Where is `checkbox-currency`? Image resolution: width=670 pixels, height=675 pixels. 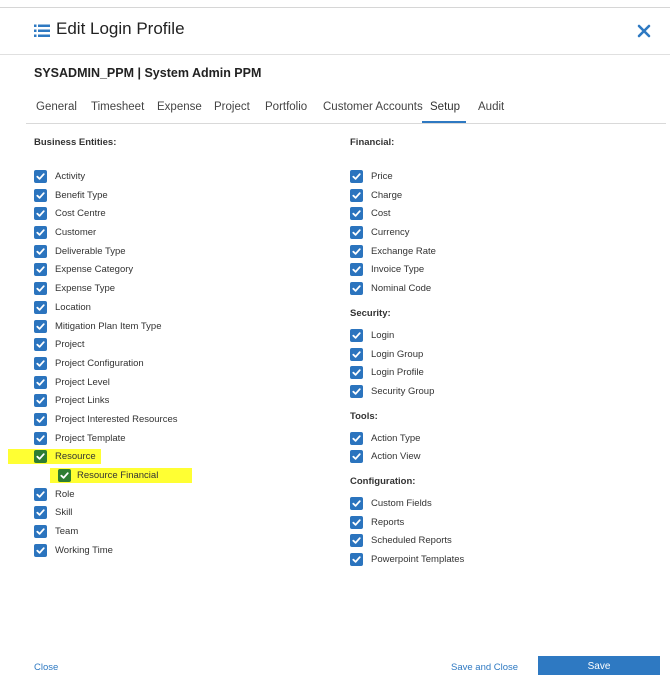
checkbox-currency is located at coordinates (356, 233).